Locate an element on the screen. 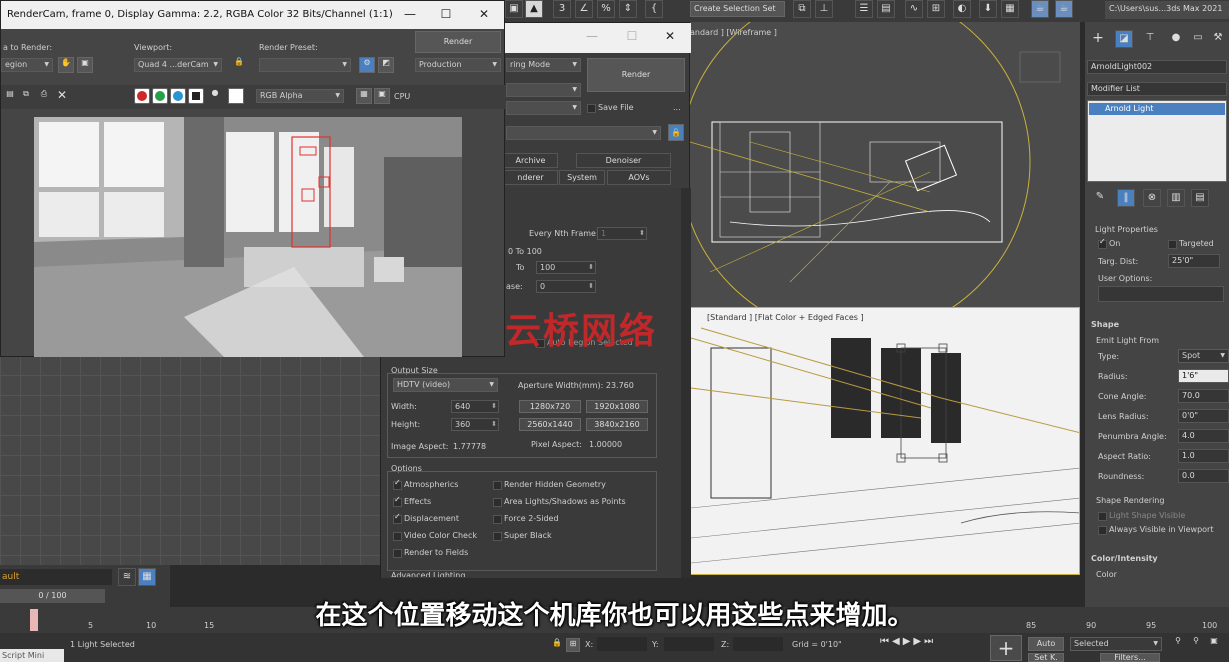  tab-denoiser: Denoiser is located at coordinates (623, 160).